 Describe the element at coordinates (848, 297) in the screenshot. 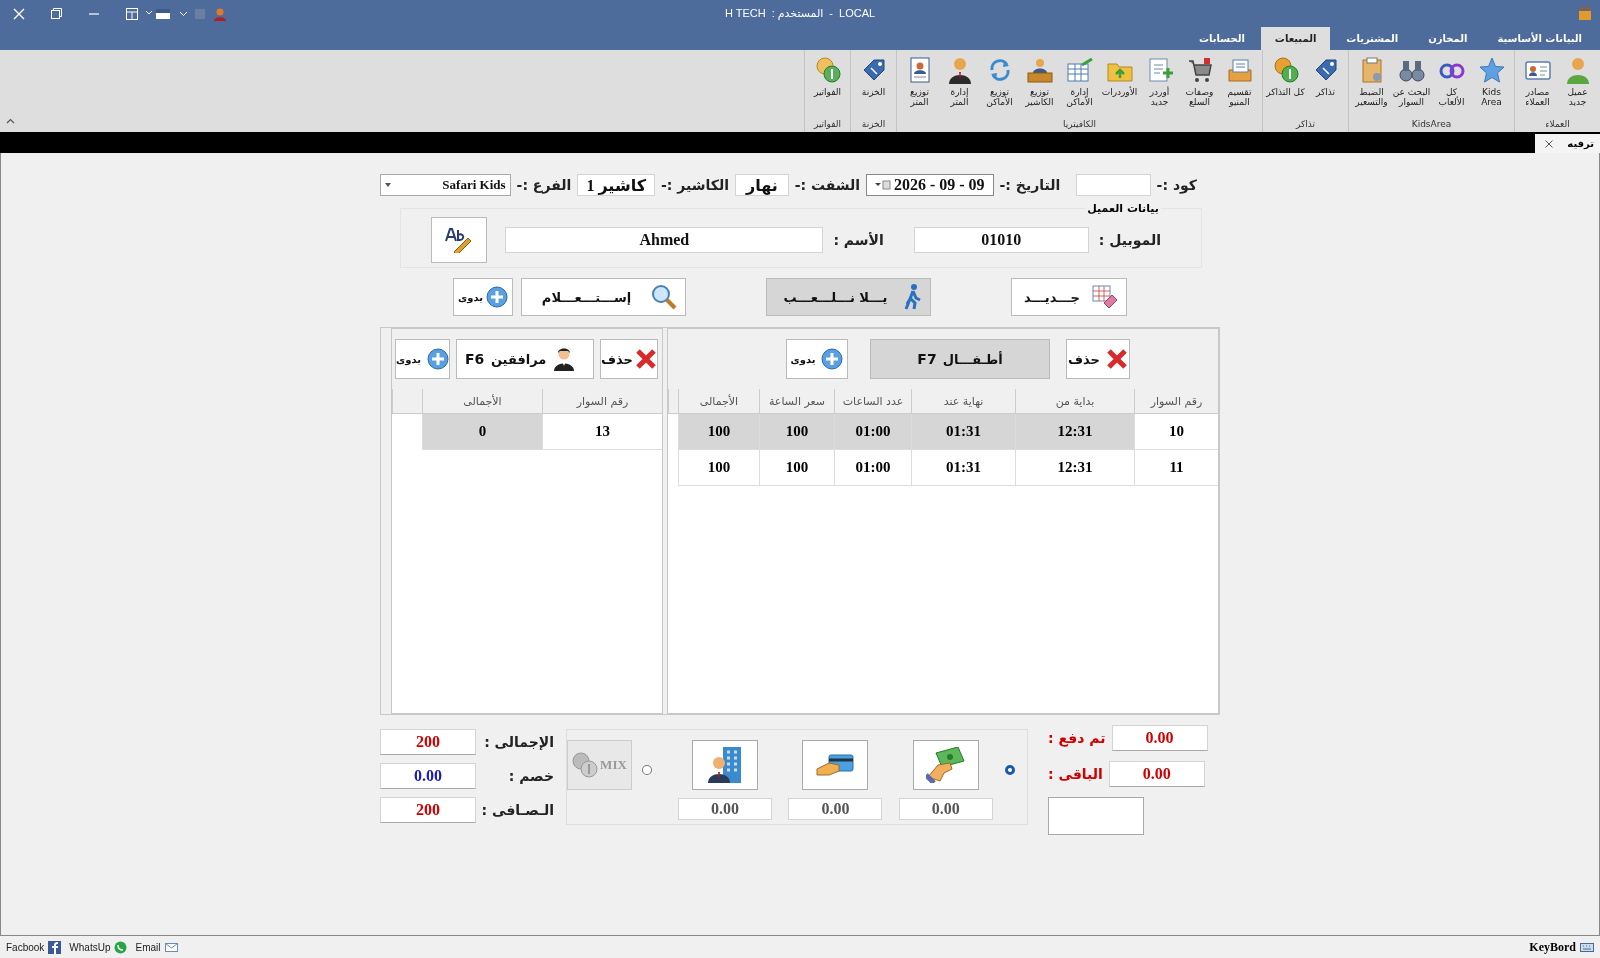

I see `play-button: يـــلا نـــلـــعـــب` at that location.